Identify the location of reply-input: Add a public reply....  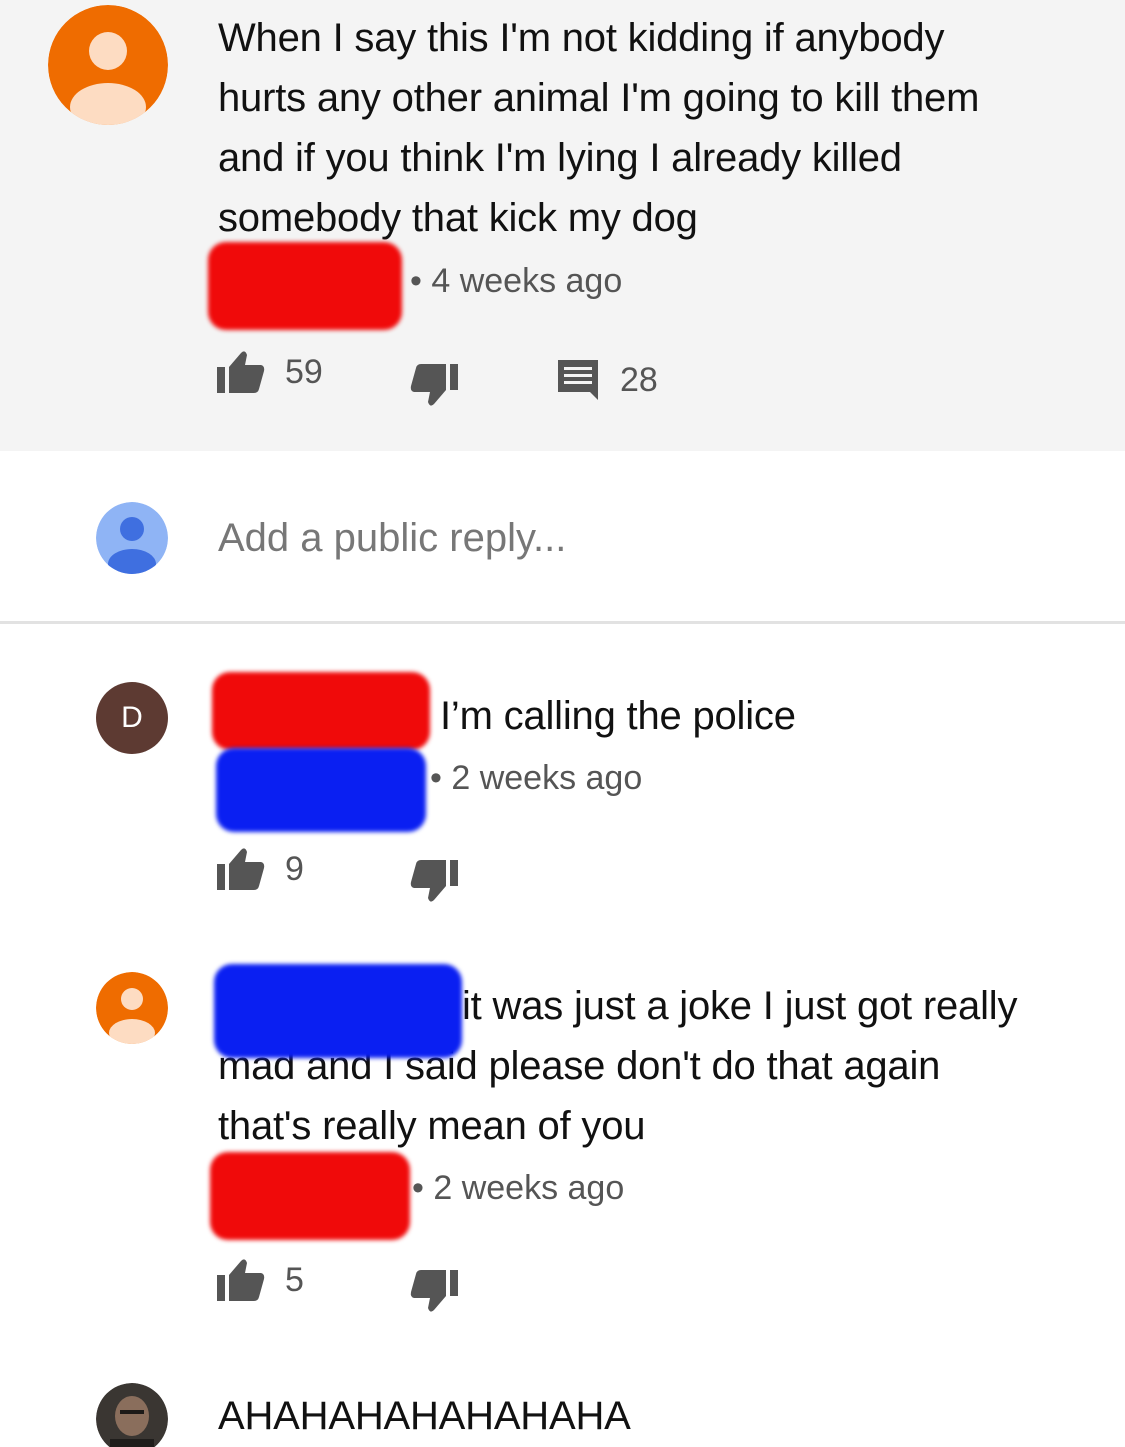
(392, 538).